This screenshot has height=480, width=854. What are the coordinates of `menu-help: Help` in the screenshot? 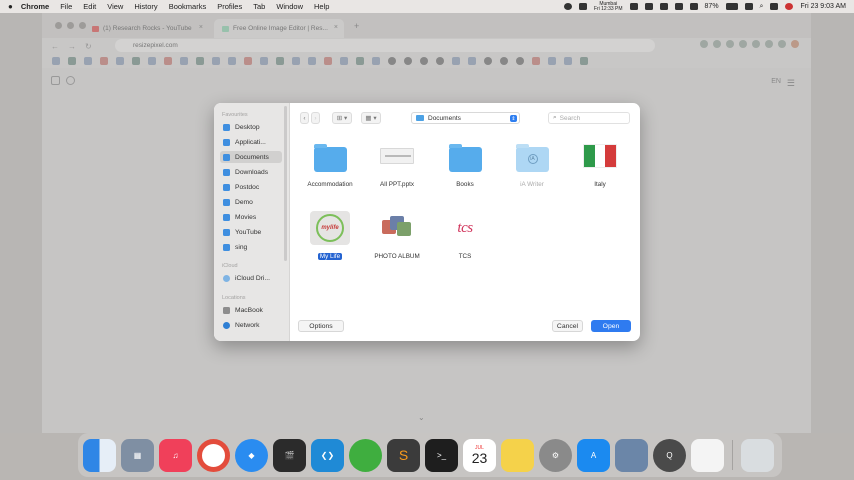 It's located at (321, 6).